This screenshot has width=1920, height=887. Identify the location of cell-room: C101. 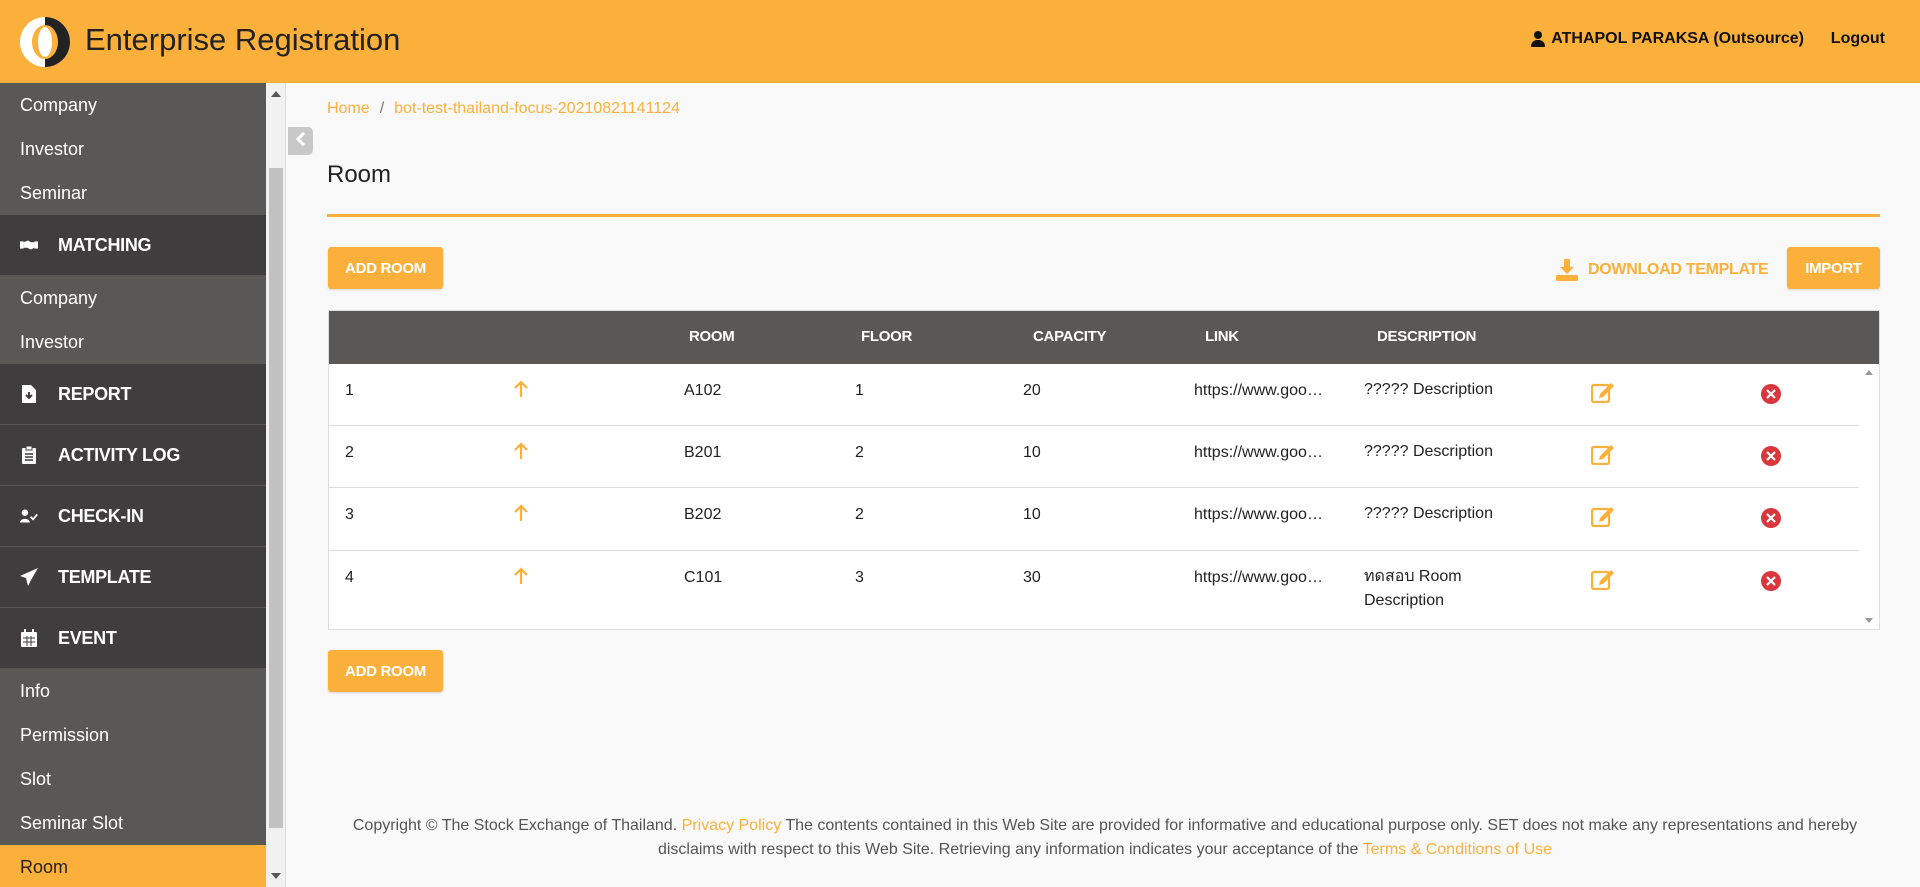
(703, 577).